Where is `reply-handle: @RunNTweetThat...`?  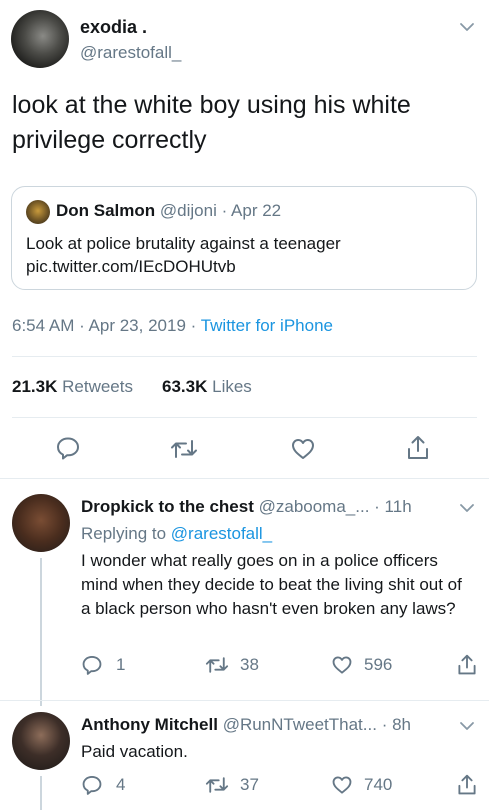
reply-handle: @RunNTweetThat... is located at coordinates (300, 724).